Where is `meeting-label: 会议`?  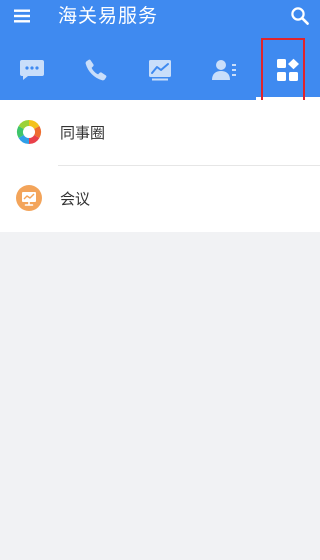 meeting-label: 会议 is located at coordinates (75, 199).